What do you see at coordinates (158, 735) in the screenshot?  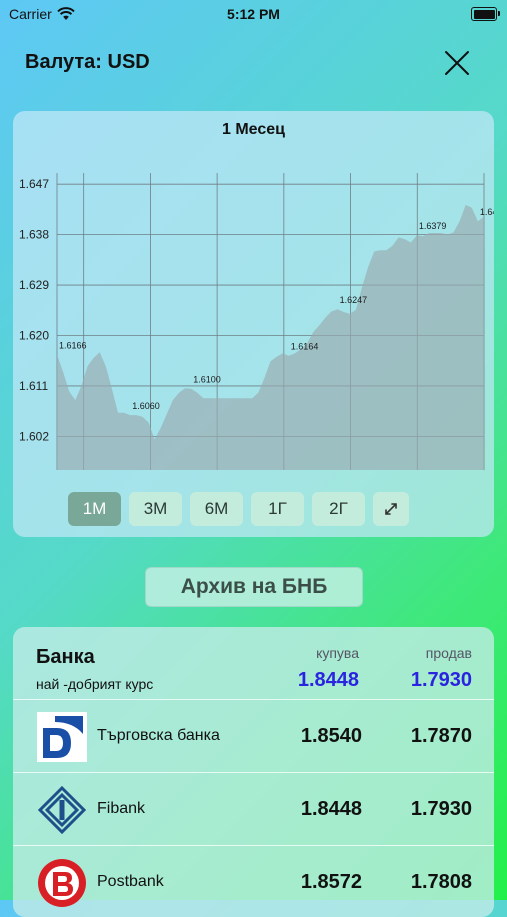 I see `bank-name: Търговска банка` at bounding box center [158, 735].